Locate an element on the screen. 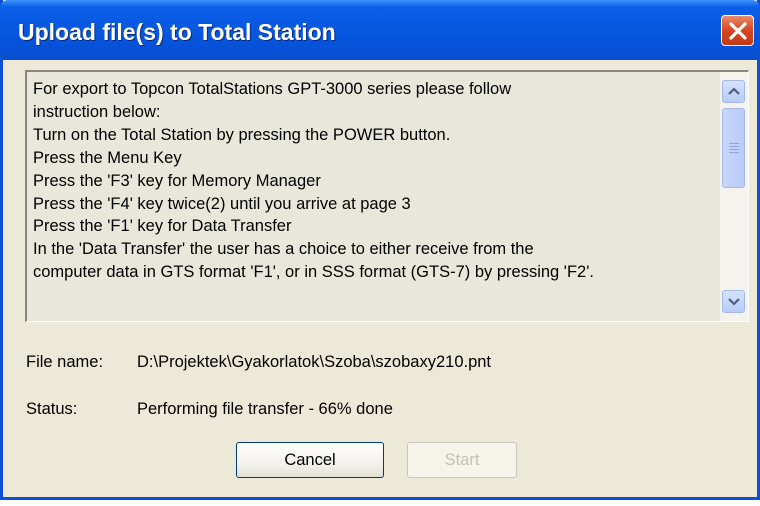  chevron-down-icon is located at coordinates (734, 302).